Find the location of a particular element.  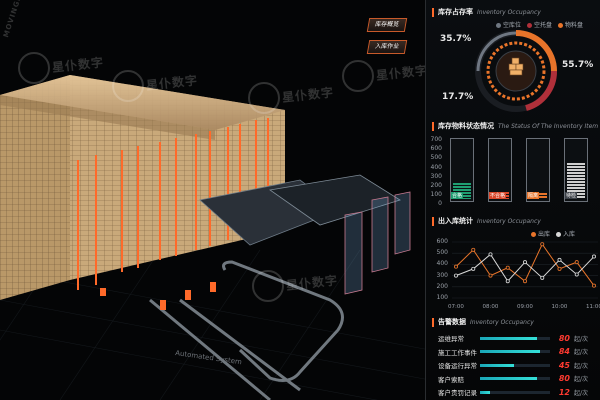

inventory-overview-button: 库存概览 is located at coordinates (387, 25).